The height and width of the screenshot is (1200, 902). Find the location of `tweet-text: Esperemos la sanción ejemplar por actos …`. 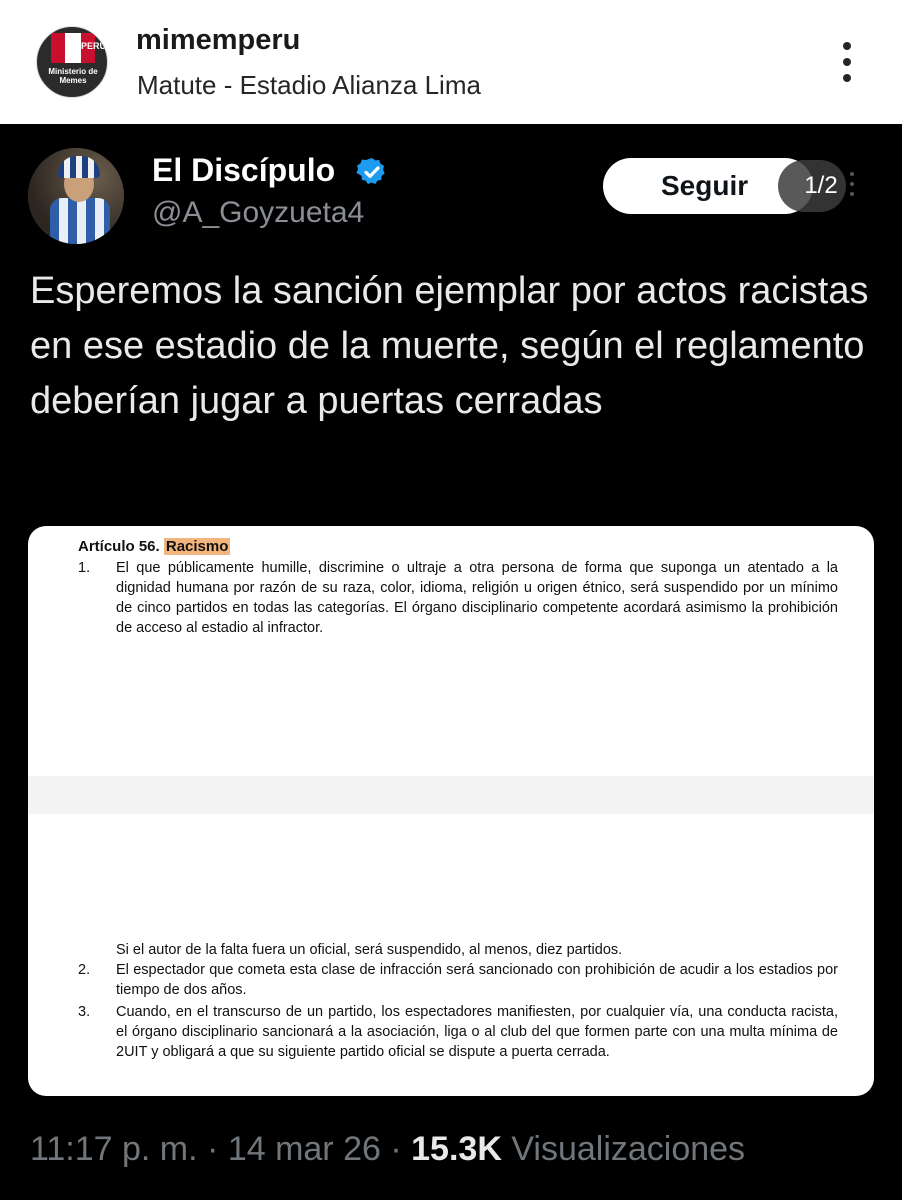

tweet-text: Esperemos la sanción ejemplar por actos … is located at coordinates (449, 346).